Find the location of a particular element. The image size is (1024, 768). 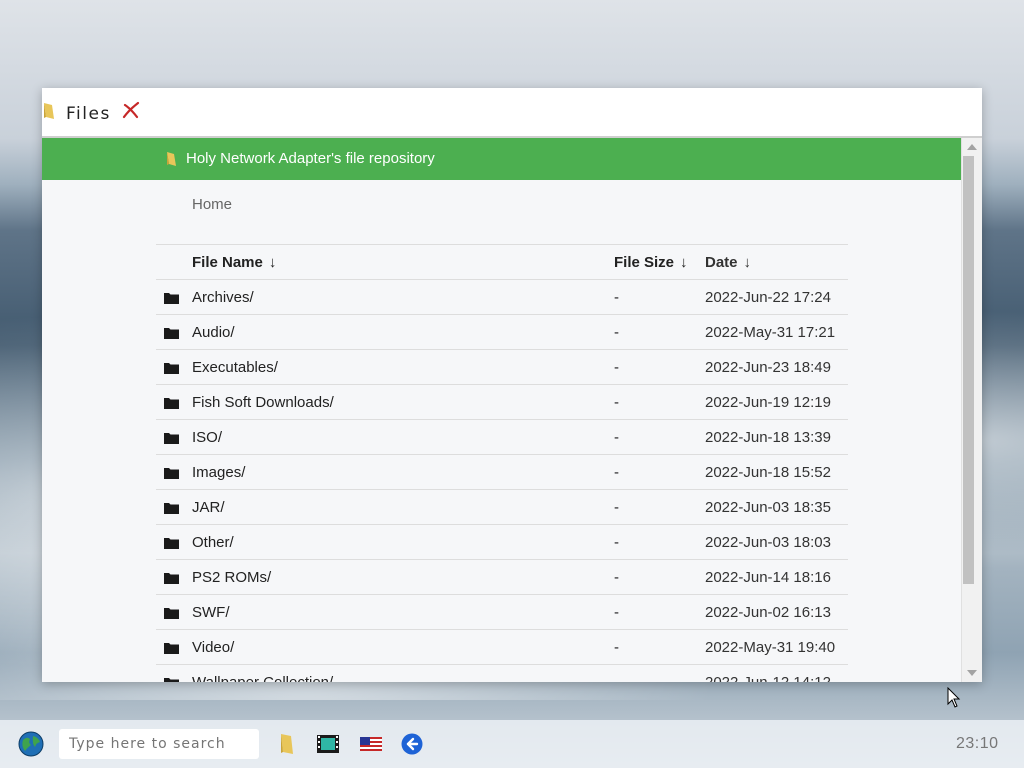

window-title: Files is located at coordinates (88, 114).